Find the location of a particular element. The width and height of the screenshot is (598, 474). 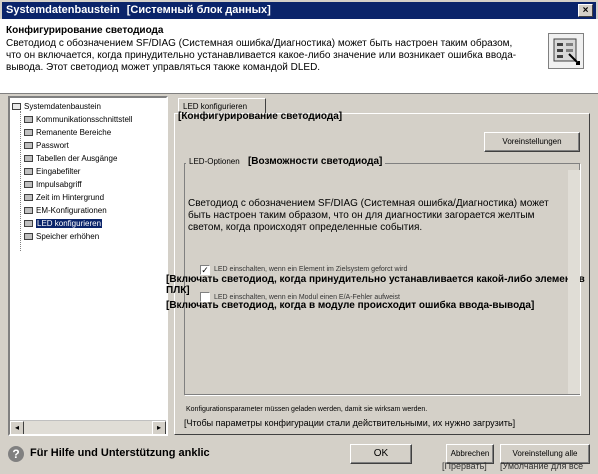

tree-item-label: Passwort is located at coordinates (52, 145).